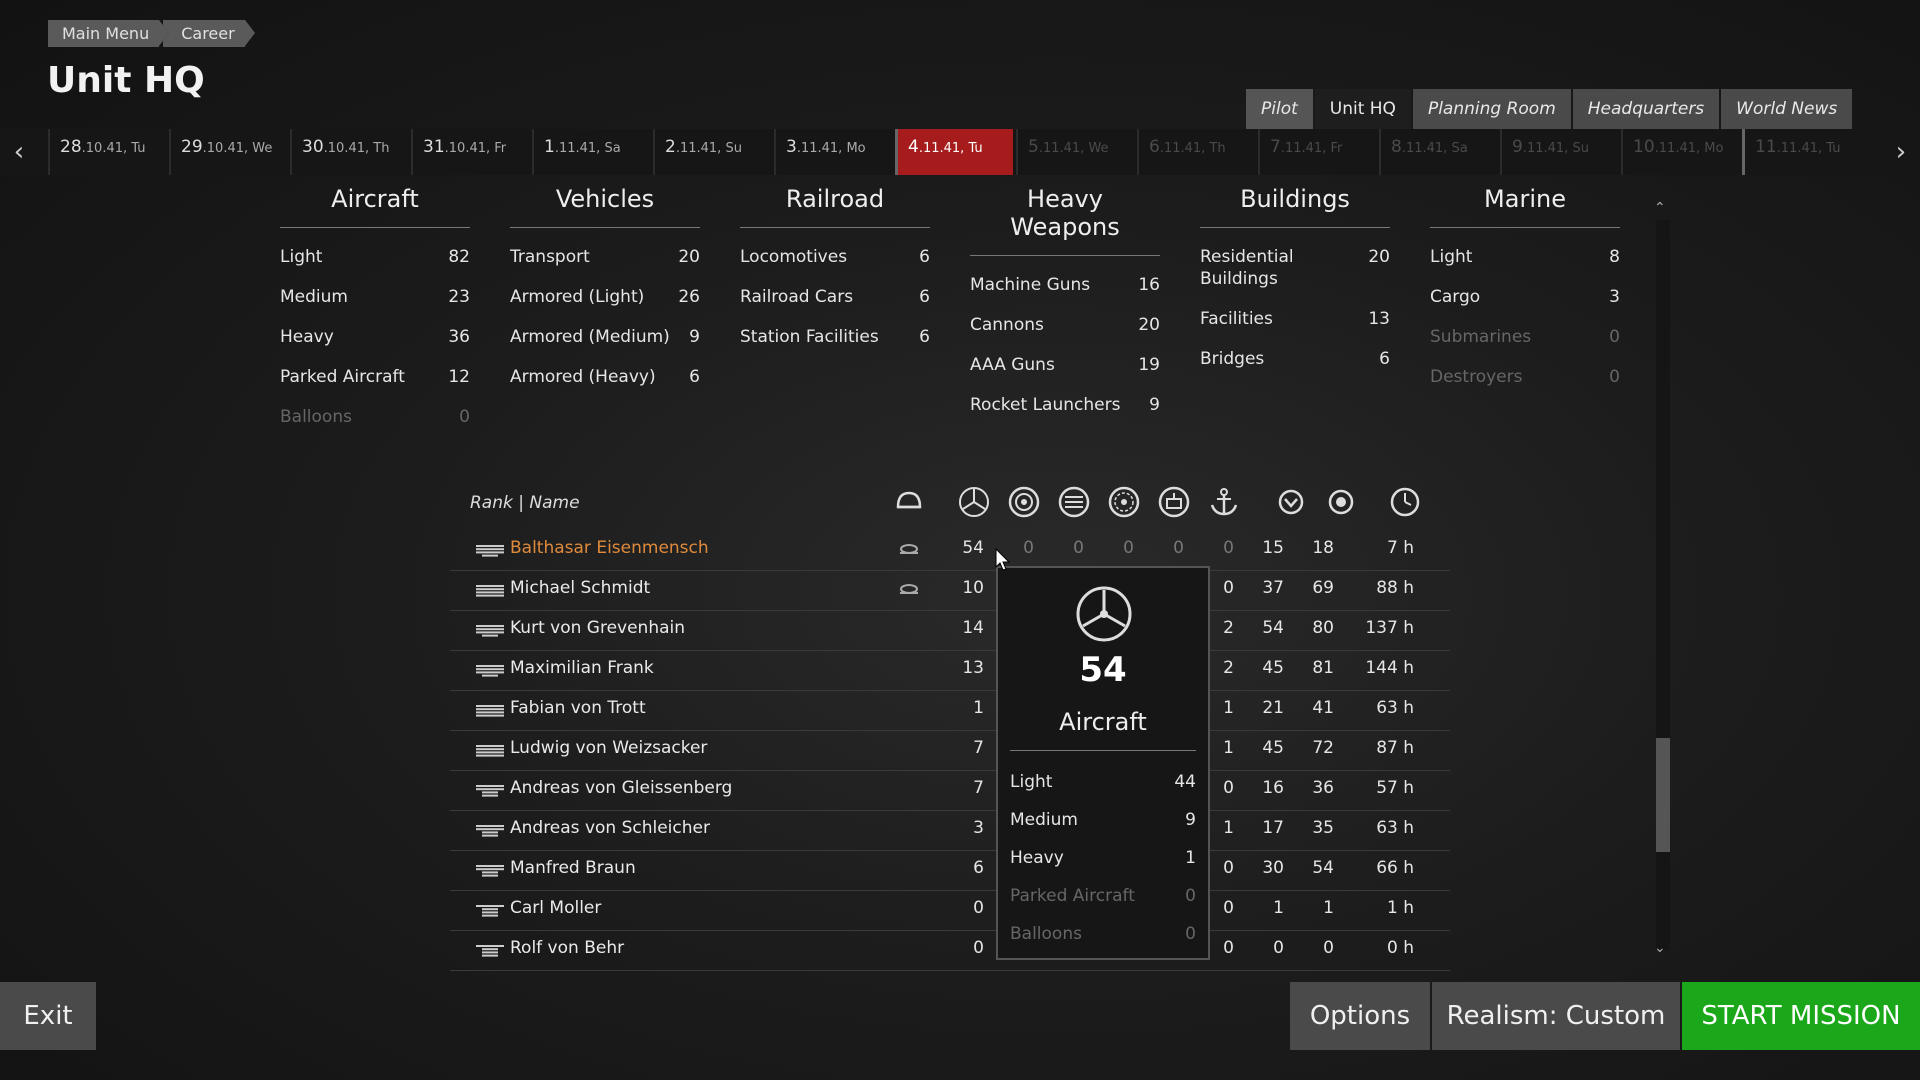 The width and height of the screenshot is (1920, 1080). What do you see at coordinates (950, 550) in the screenshot?
I see `table-row: Balthasar Eisenmensch 54 0 0 0 0 0 15 18 7 h` at bounding box center [950, 550].